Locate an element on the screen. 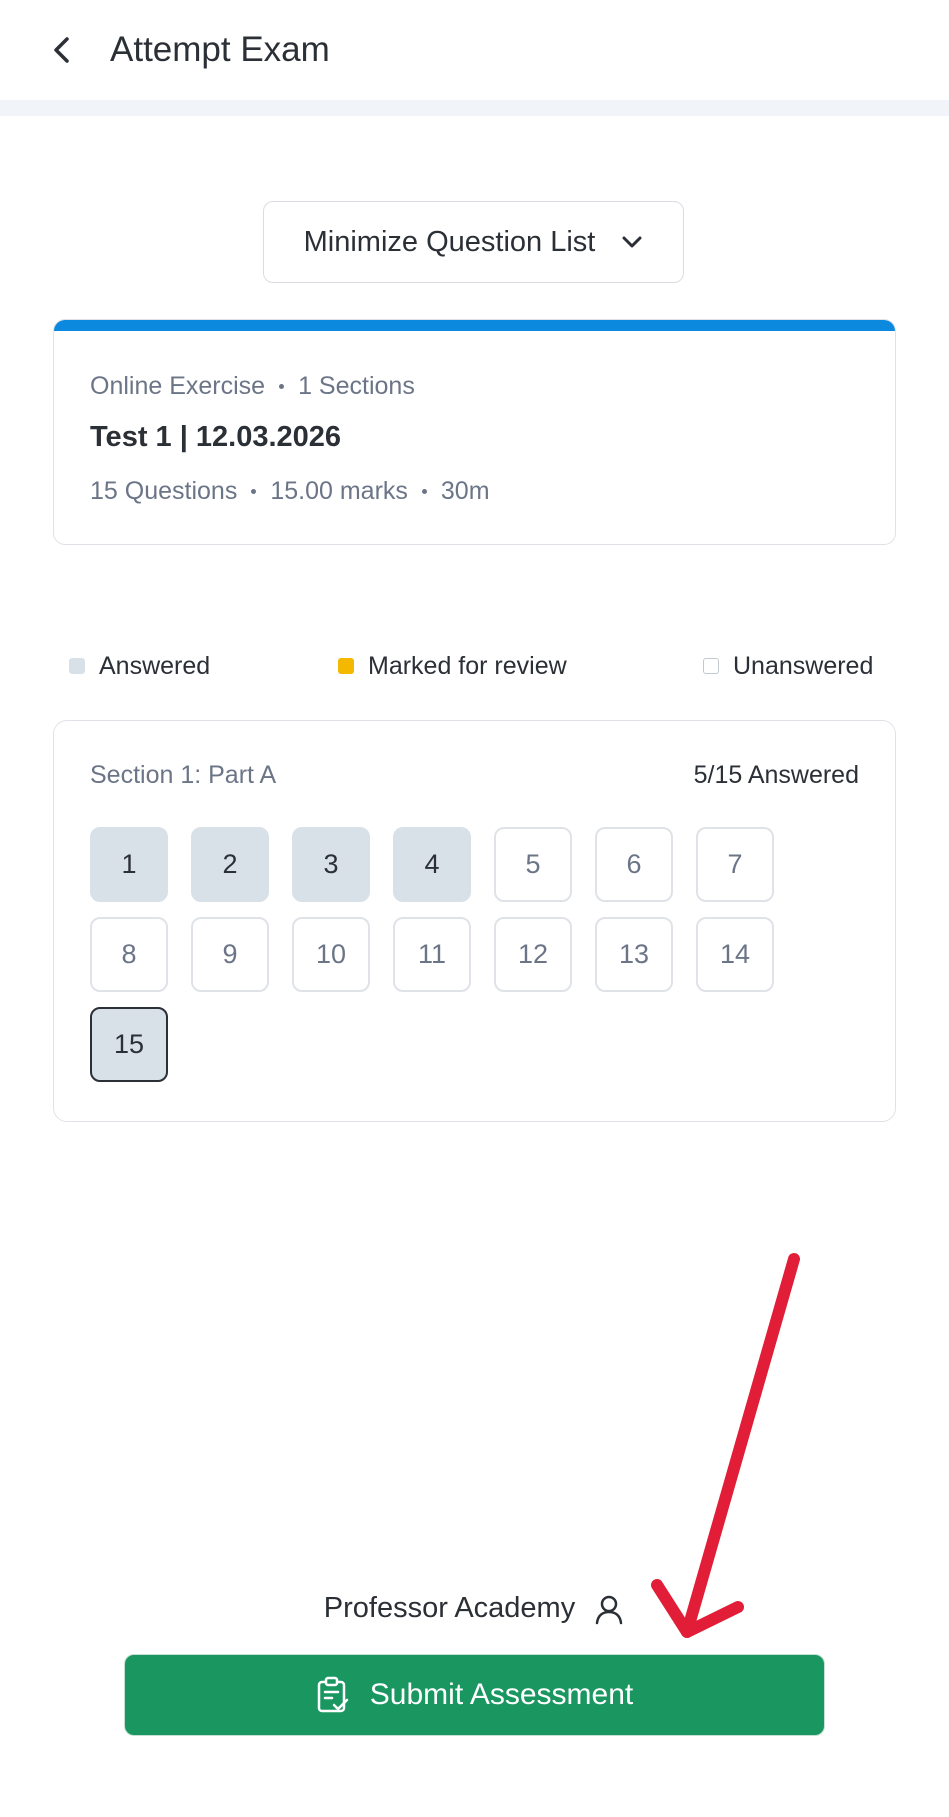 The width and height of the screenshot is (949, 1817). question-button: 3 is located at coordinates (331, 864).